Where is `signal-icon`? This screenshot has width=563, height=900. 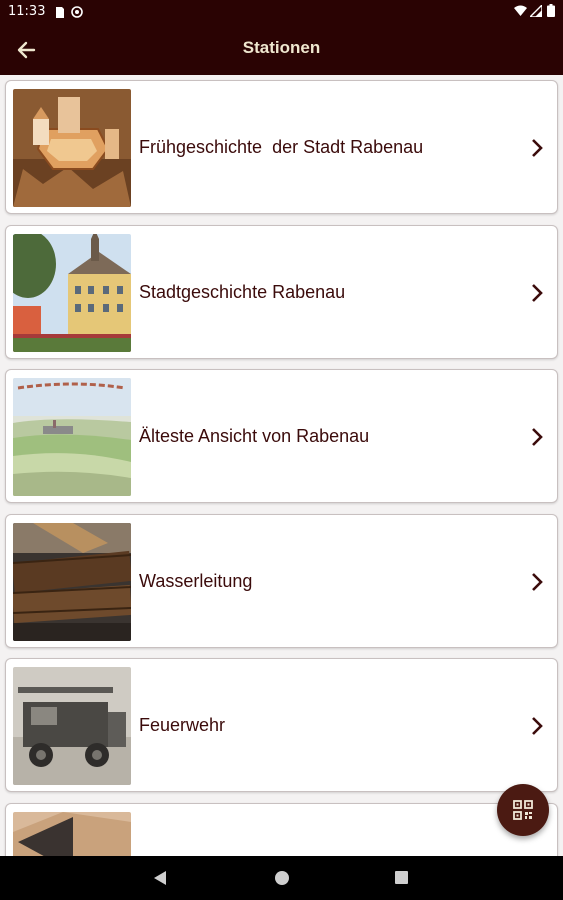
signal-icon is located at coordinates (535, 10).